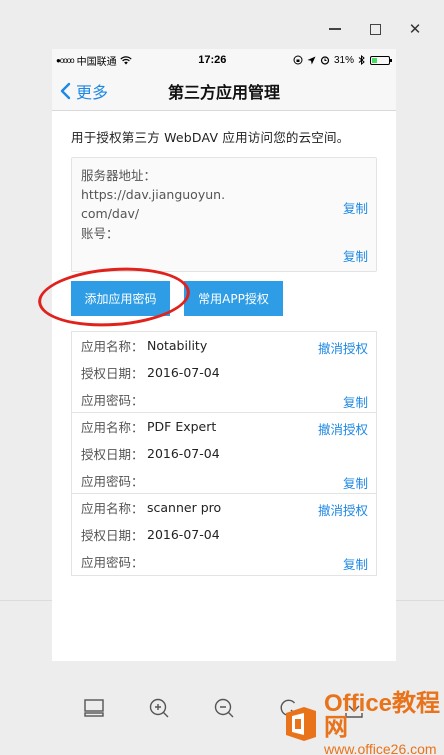  I want to click on account-label: 账号：, so click(100, 233).